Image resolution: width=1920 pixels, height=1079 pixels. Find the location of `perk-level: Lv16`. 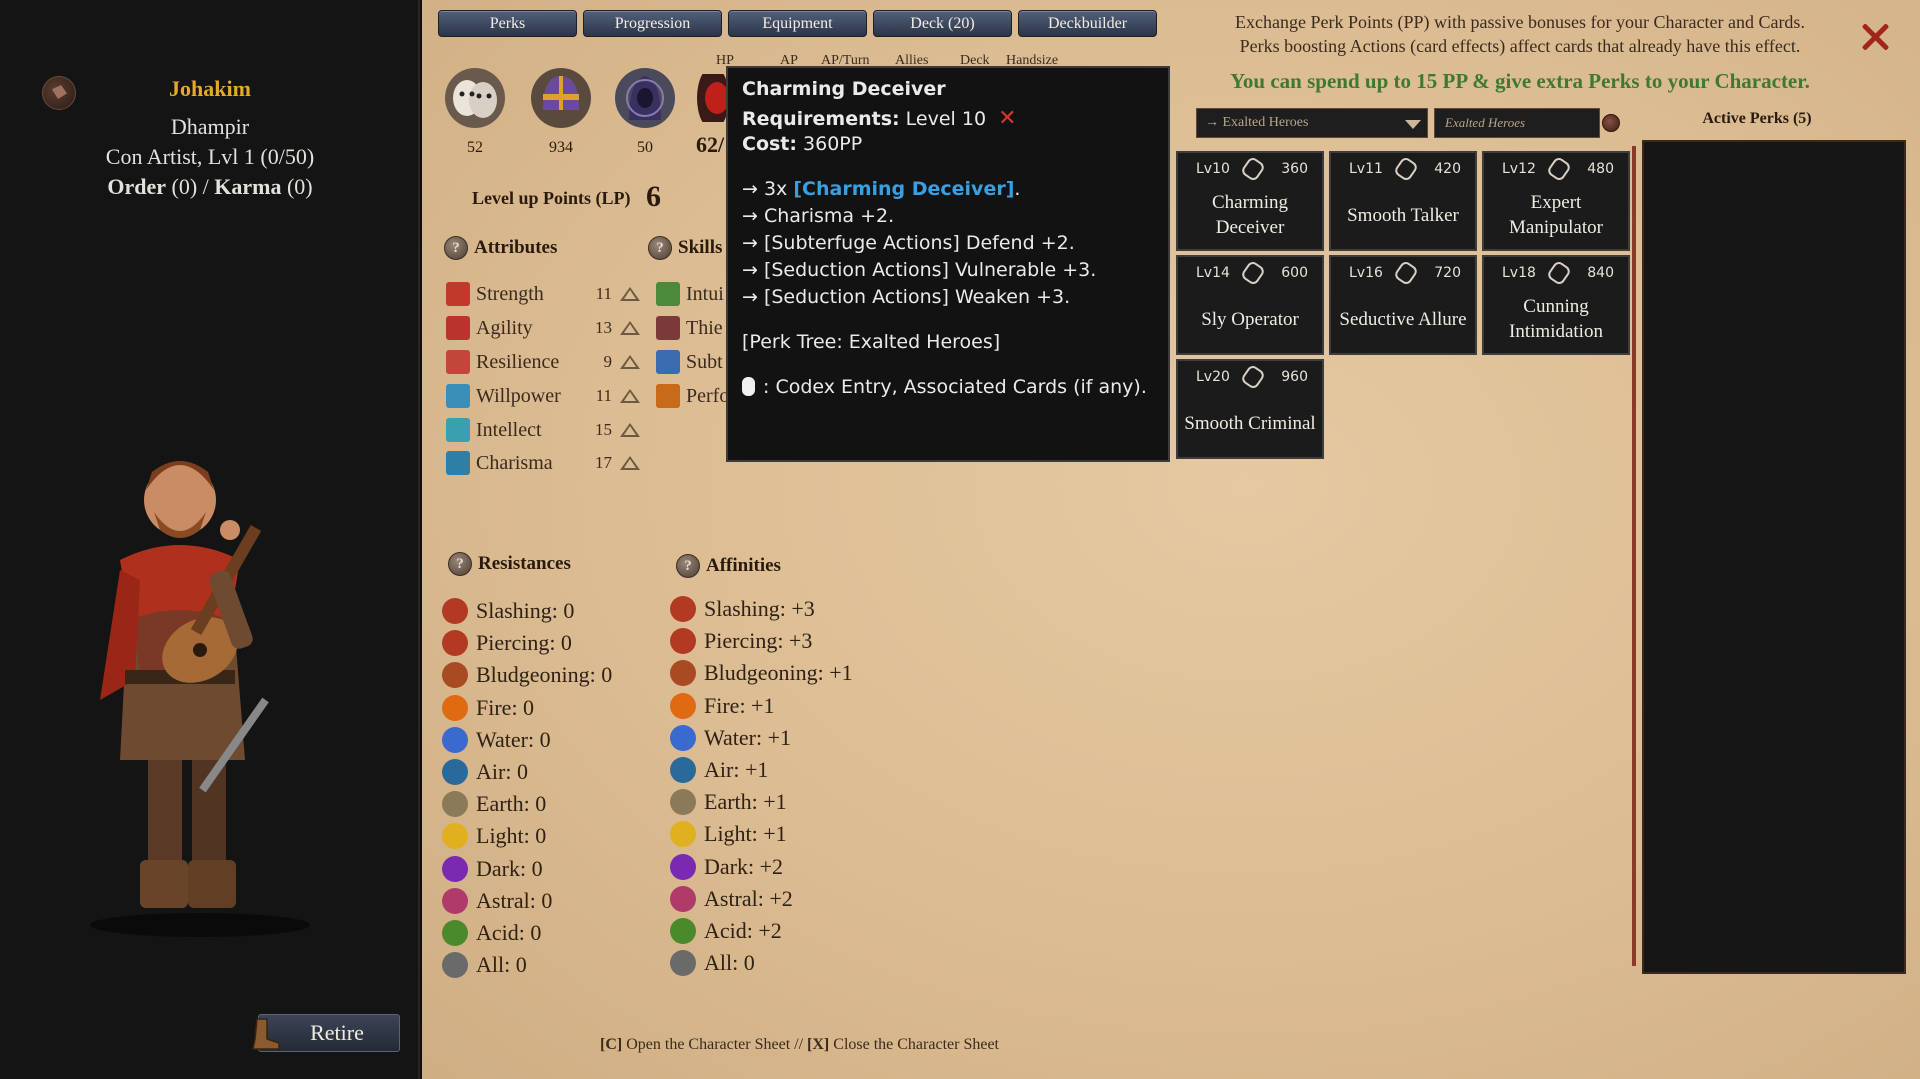

perk-level: Lv16 is located at coordinates (1366, 273).